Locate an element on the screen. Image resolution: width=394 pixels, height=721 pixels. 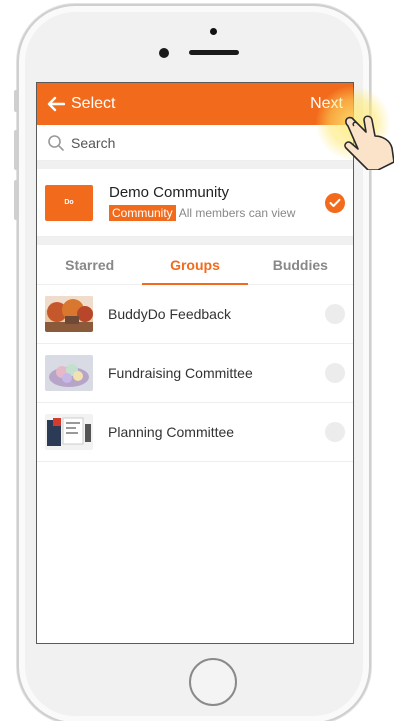
arrow-left-icon is located at coordinates (56, 104).